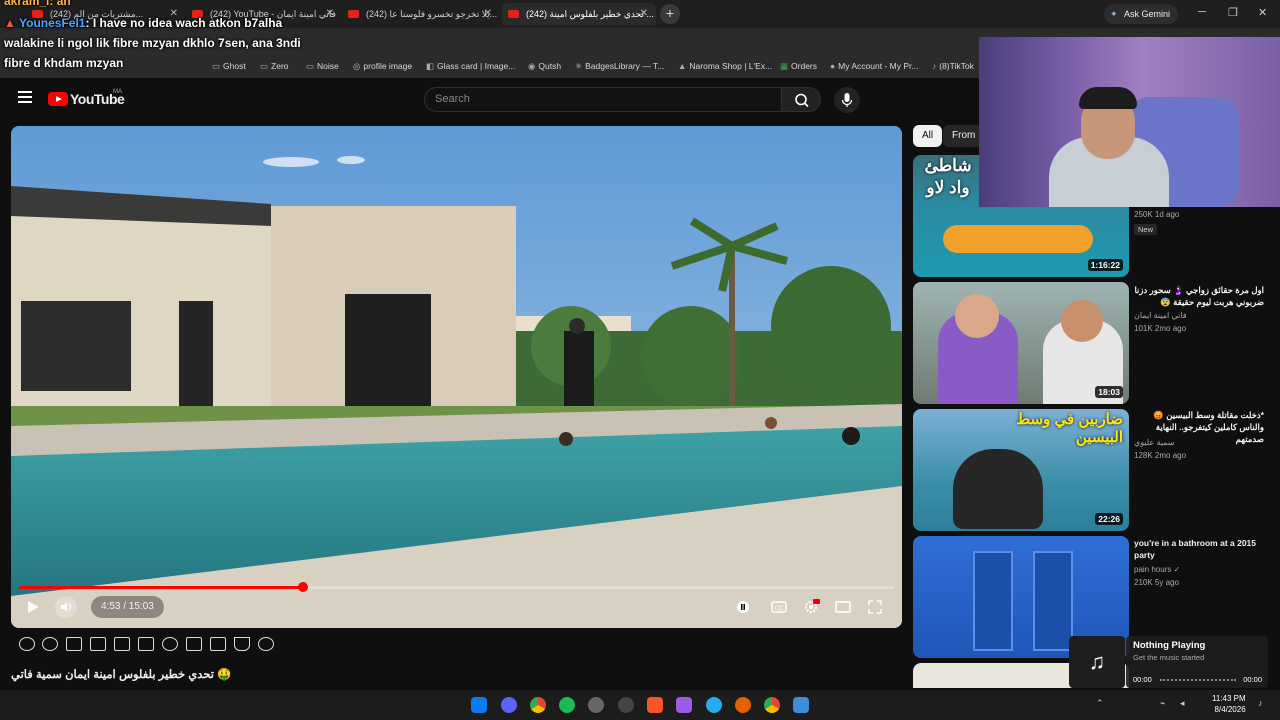 Image resolution: width=1280 pixels, height=720 pixels. Describe the element at coordinates (229, 66) in the screenshot. I see `bookmark-ghost: ▭ Ghost` at that location.